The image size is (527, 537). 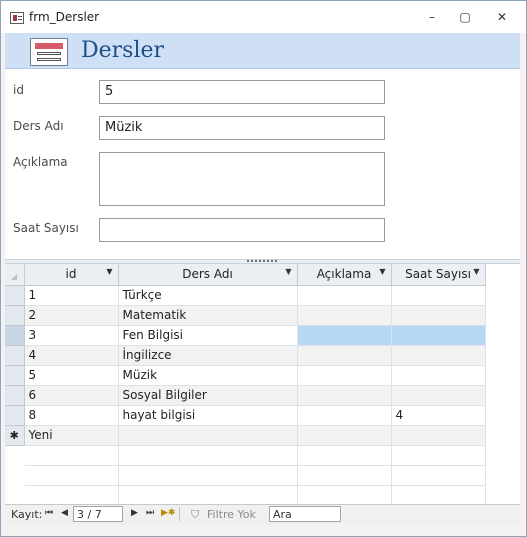 I want to click on table-row: 5 Müzik, so click(x=262, y=375).